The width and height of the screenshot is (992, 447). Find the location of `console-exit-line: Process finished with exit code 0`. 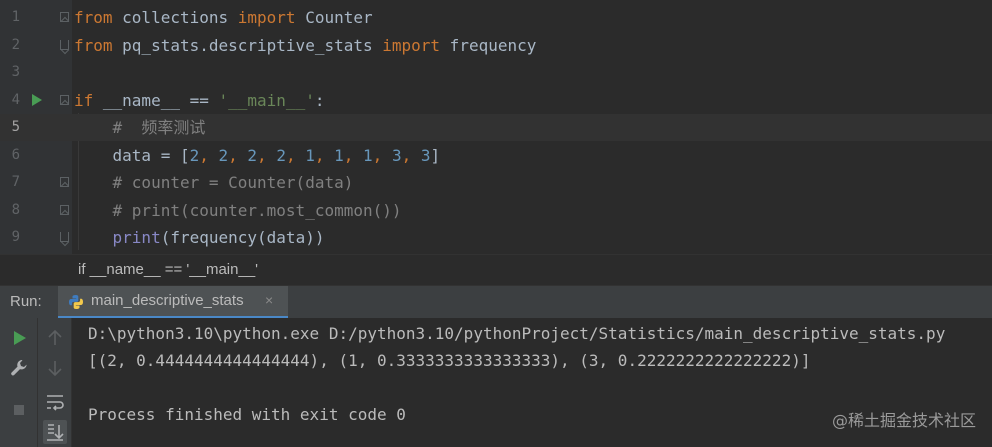

console-exit-line: Process finished with exit code 0 is located at coordinates (247, 414).